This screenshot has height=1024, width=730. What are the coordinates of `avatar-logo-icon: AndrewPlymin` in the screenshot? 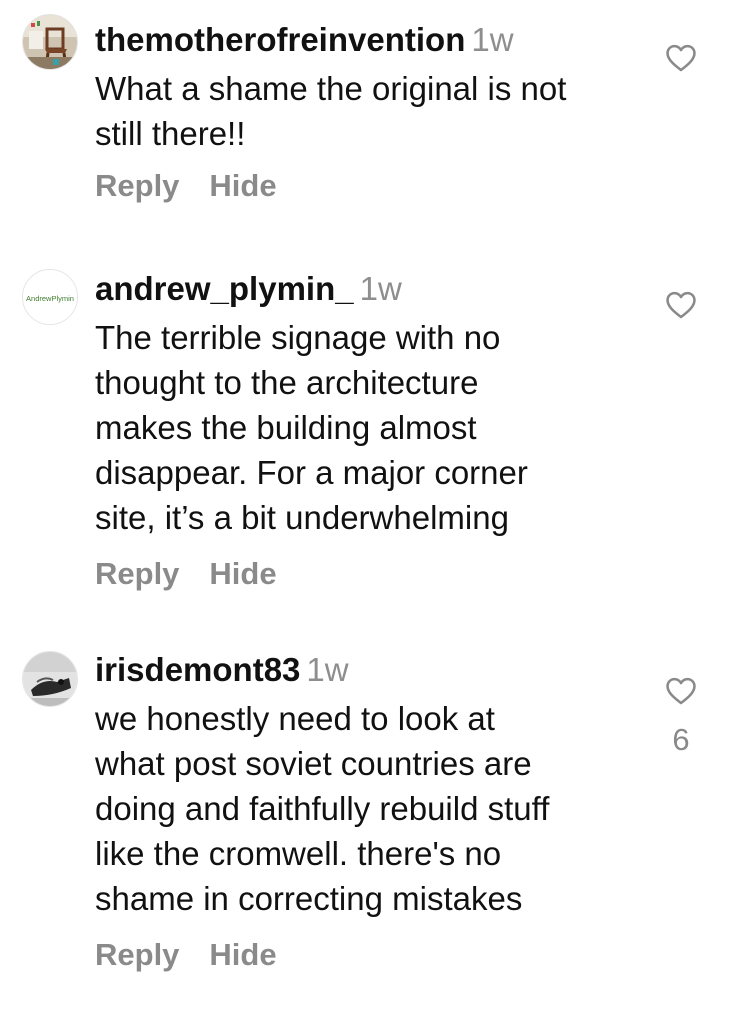 It's located at (50, 297).